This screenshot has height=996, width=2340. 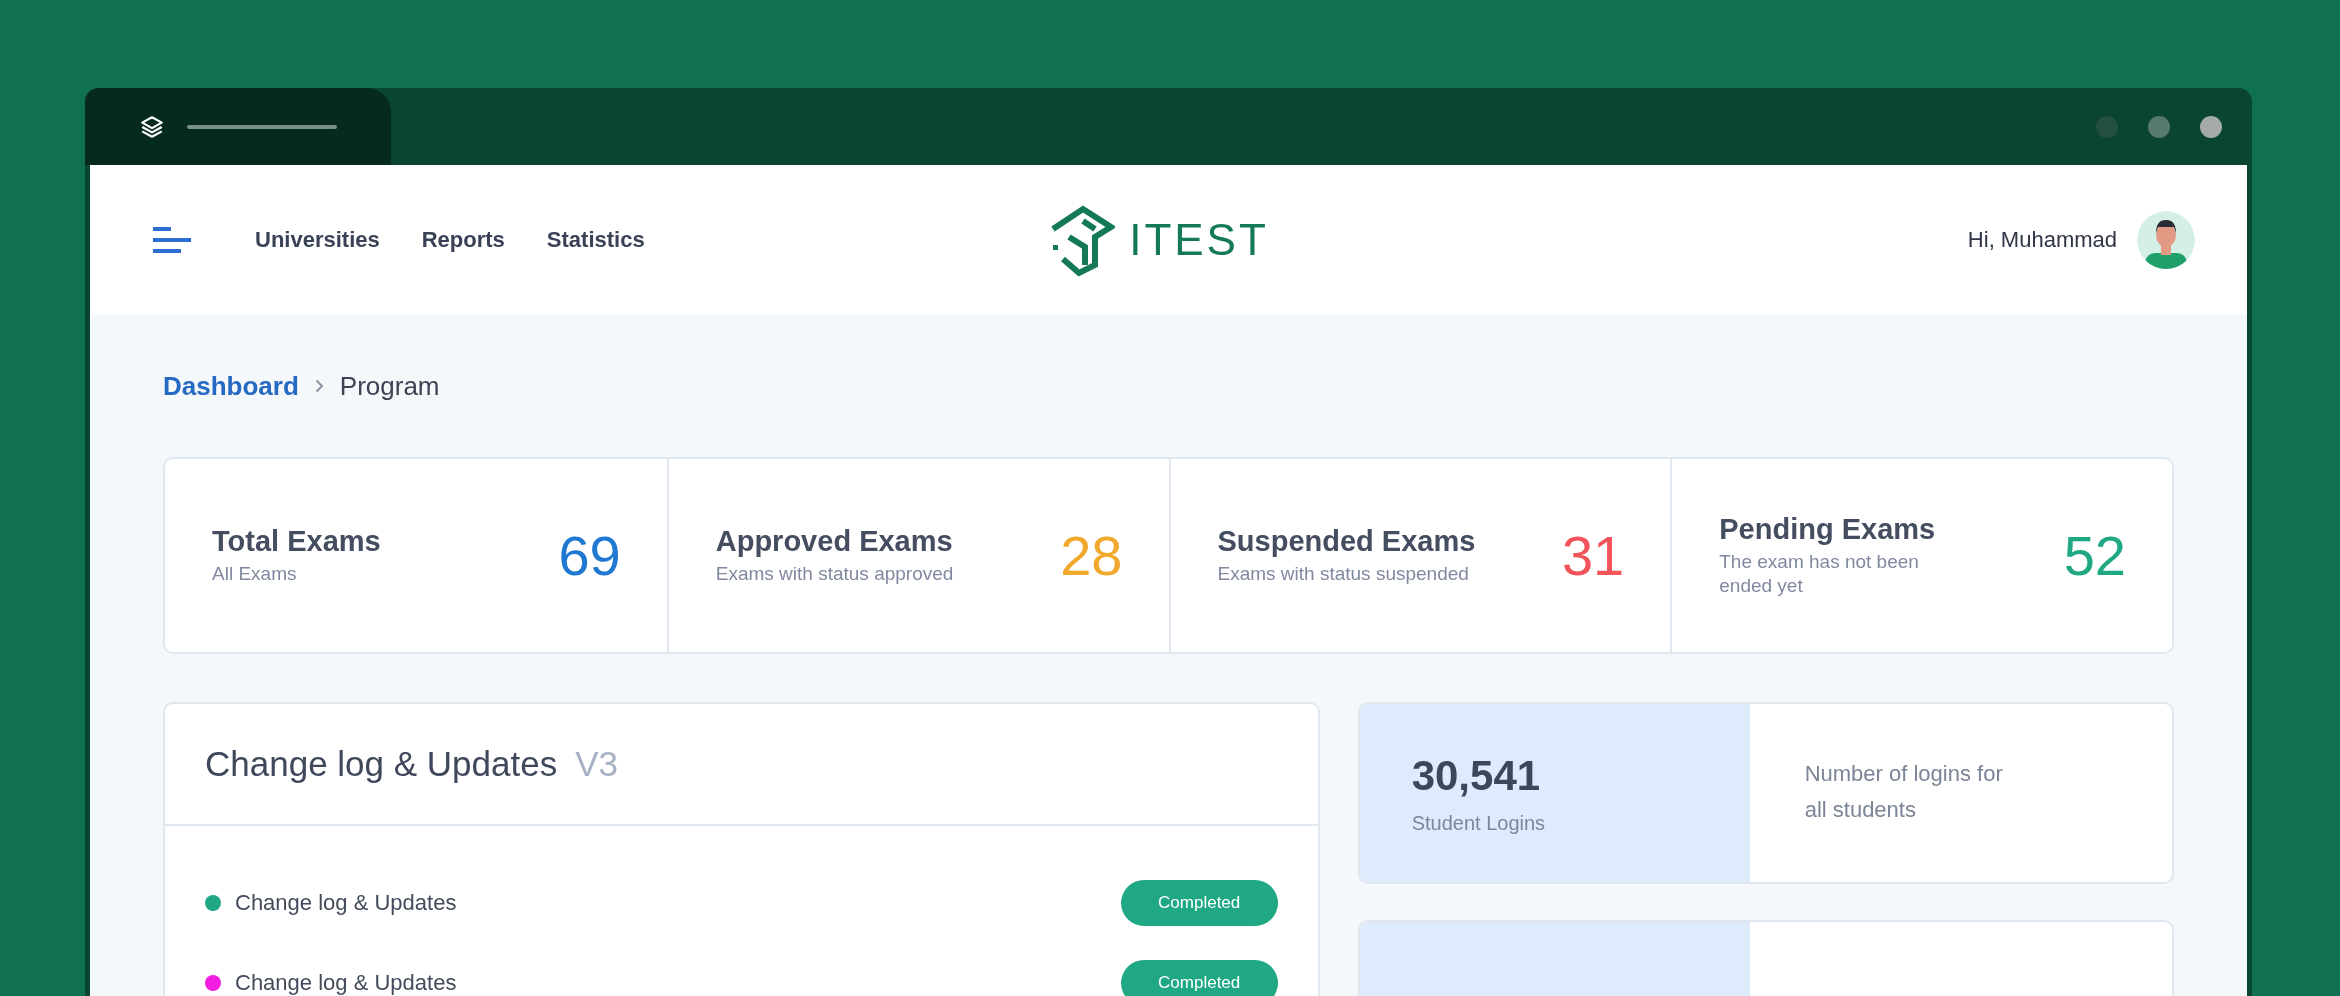 I want to click on browser-tab, so click(x=238, y=126).